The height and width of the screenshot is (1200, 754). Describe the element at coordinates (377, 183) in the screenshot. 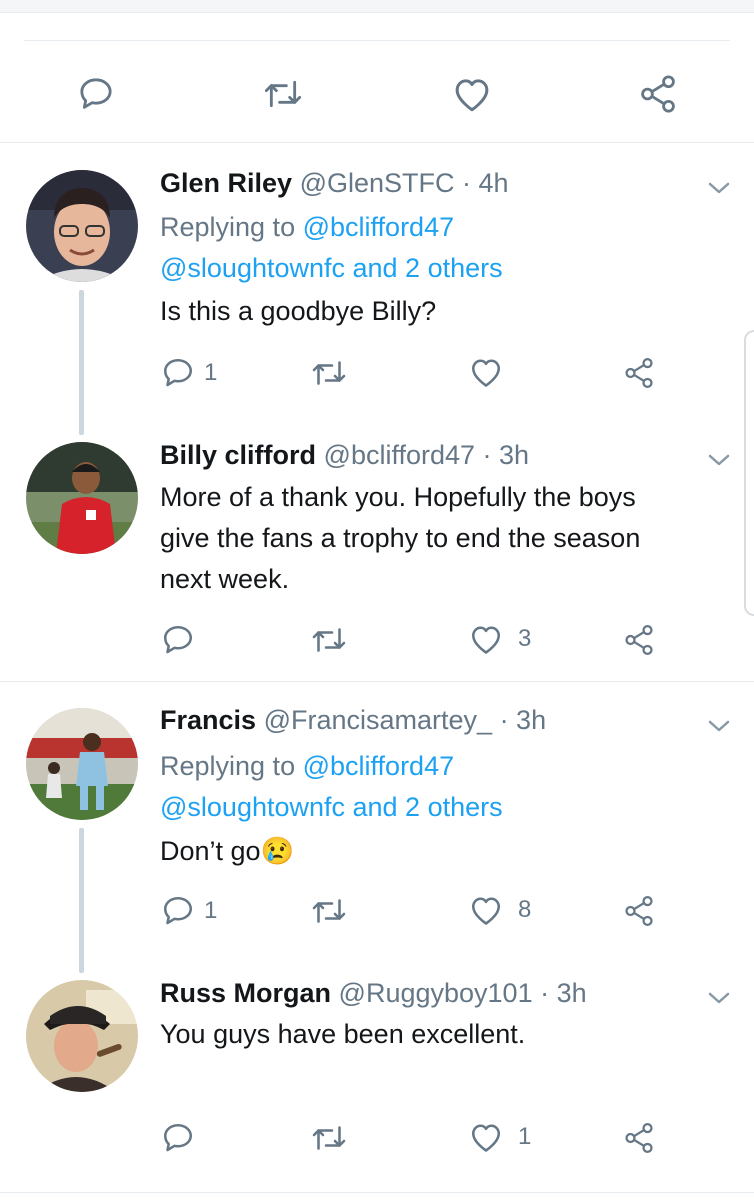

I see `user-handle: @GlenSTFC` at that location.